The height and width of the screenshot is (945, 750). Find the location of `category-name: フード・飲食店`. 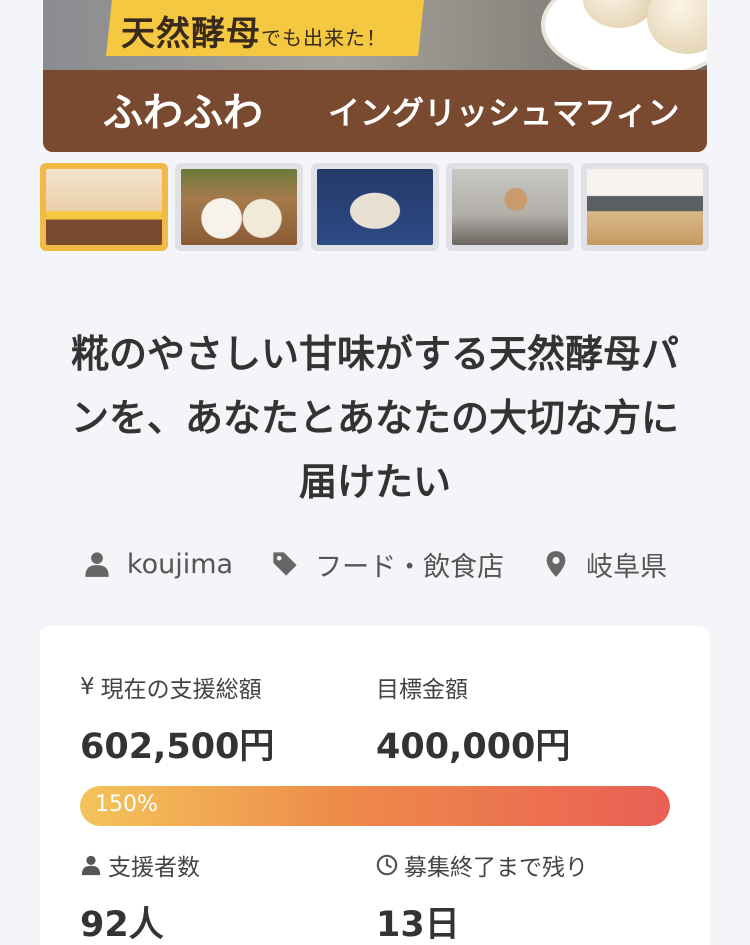

category-name: フード・飲食店 is located at coordinates (410, 567).